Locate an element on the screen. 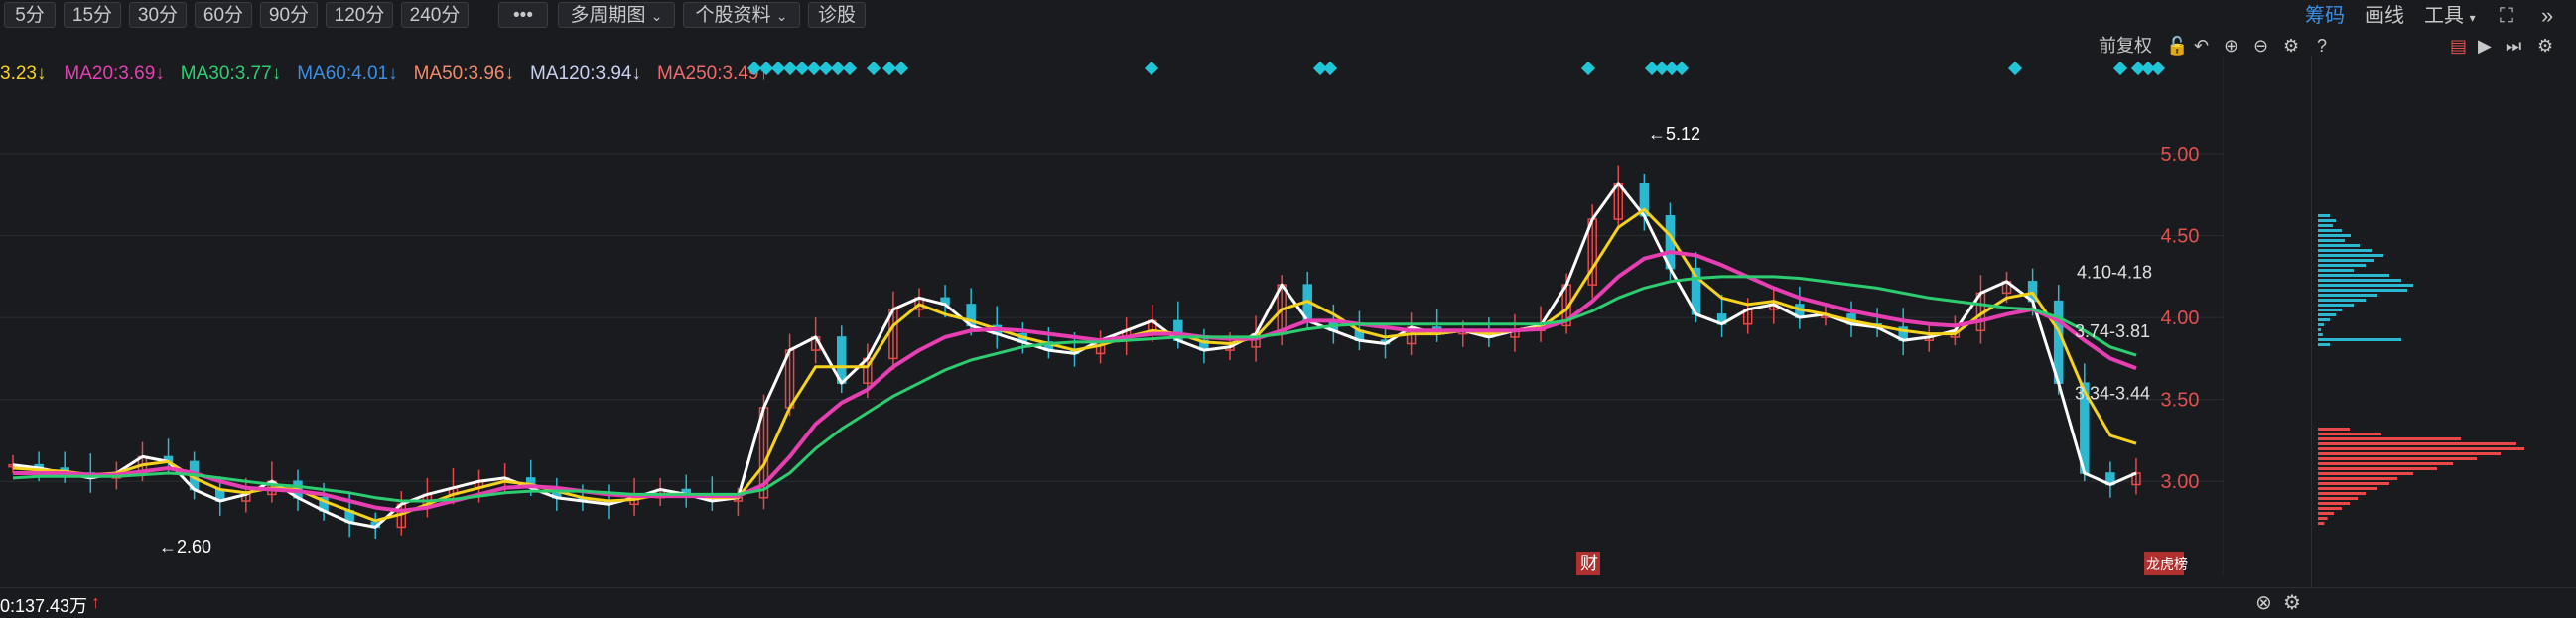 This screenshot has height=618, width=2576. price-tick-label: 5.00 is located at coordinates (2180, 155).